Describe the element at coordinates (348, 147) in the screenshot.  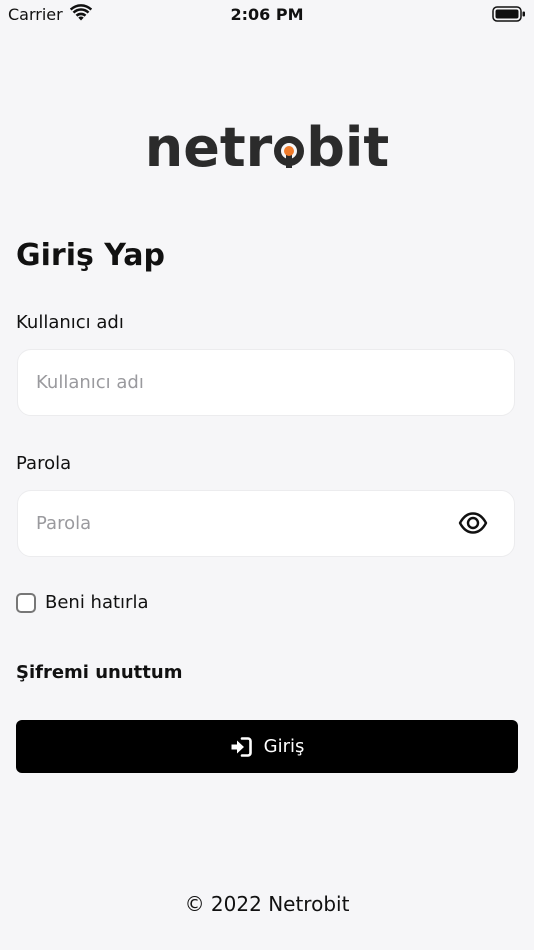
I see `logo-text-end: bit` at that location.